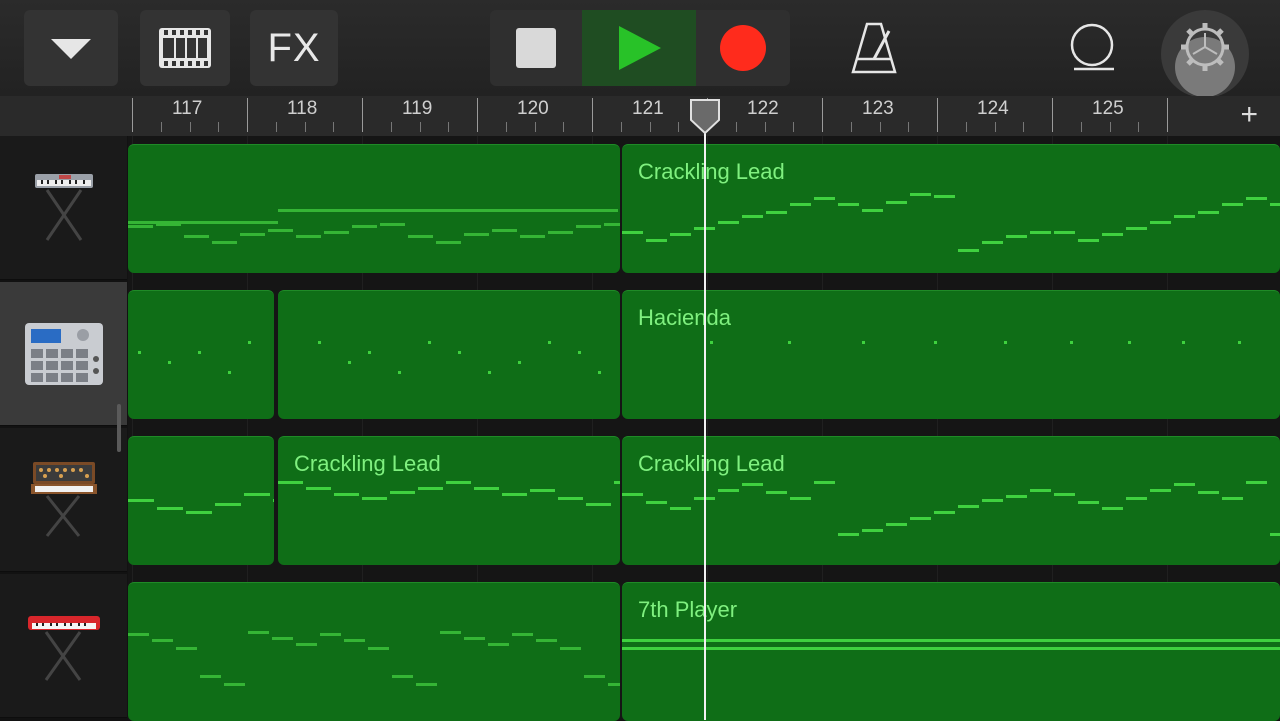 The height and width of the screenshot is (721, 1280). I want to click on play-button, so click(639, 48).